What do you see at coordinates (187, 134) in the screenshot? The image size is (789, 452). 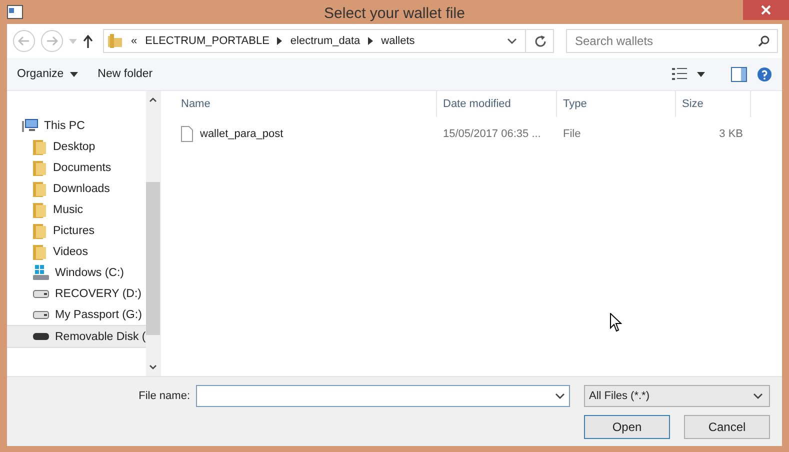 I see `file-icon` at bounding box center [187, 134].